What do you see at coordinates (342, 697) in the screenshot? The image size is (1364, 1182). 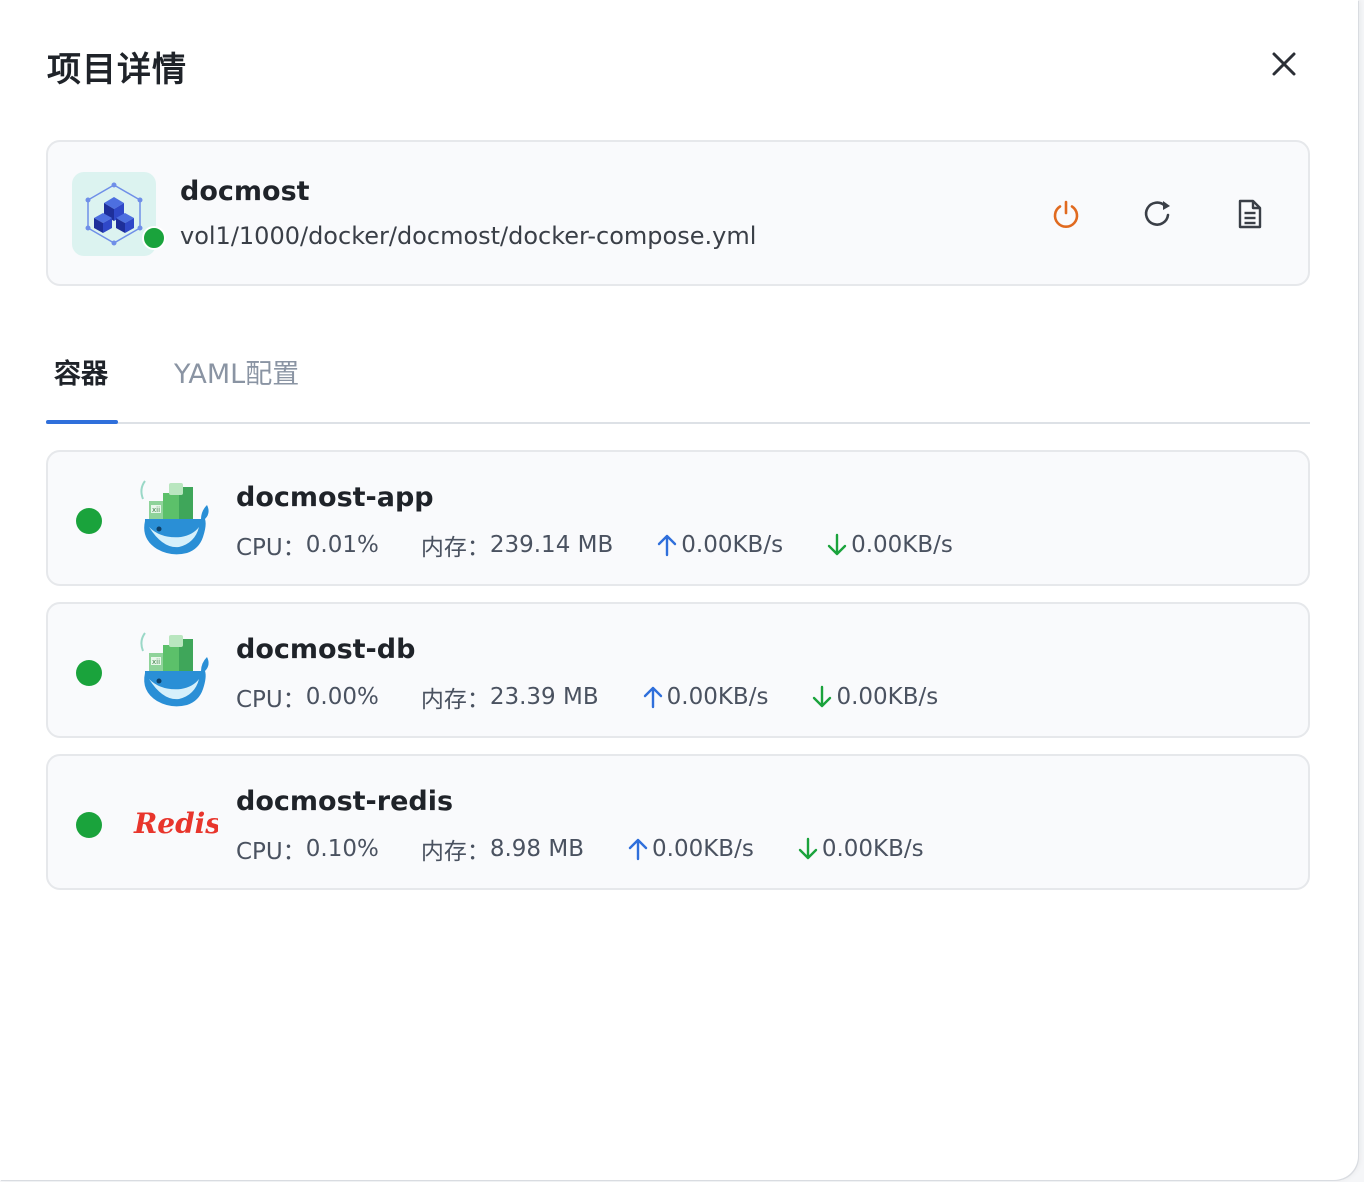 I see `cpu-value: 0.00%` at bounding box center [342, 697].